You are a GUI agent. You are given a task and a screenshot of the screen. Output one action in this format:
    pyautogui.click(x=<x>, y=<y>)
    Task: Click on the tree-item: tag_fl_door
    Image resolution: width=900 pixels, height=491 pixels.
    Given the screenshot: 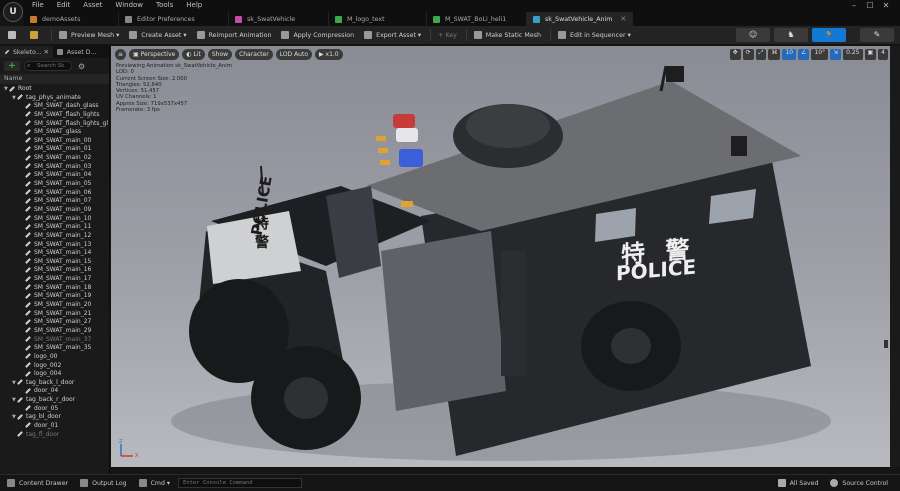 What is the action you would take?
    pyautogui.click(x=54, y=435)
    